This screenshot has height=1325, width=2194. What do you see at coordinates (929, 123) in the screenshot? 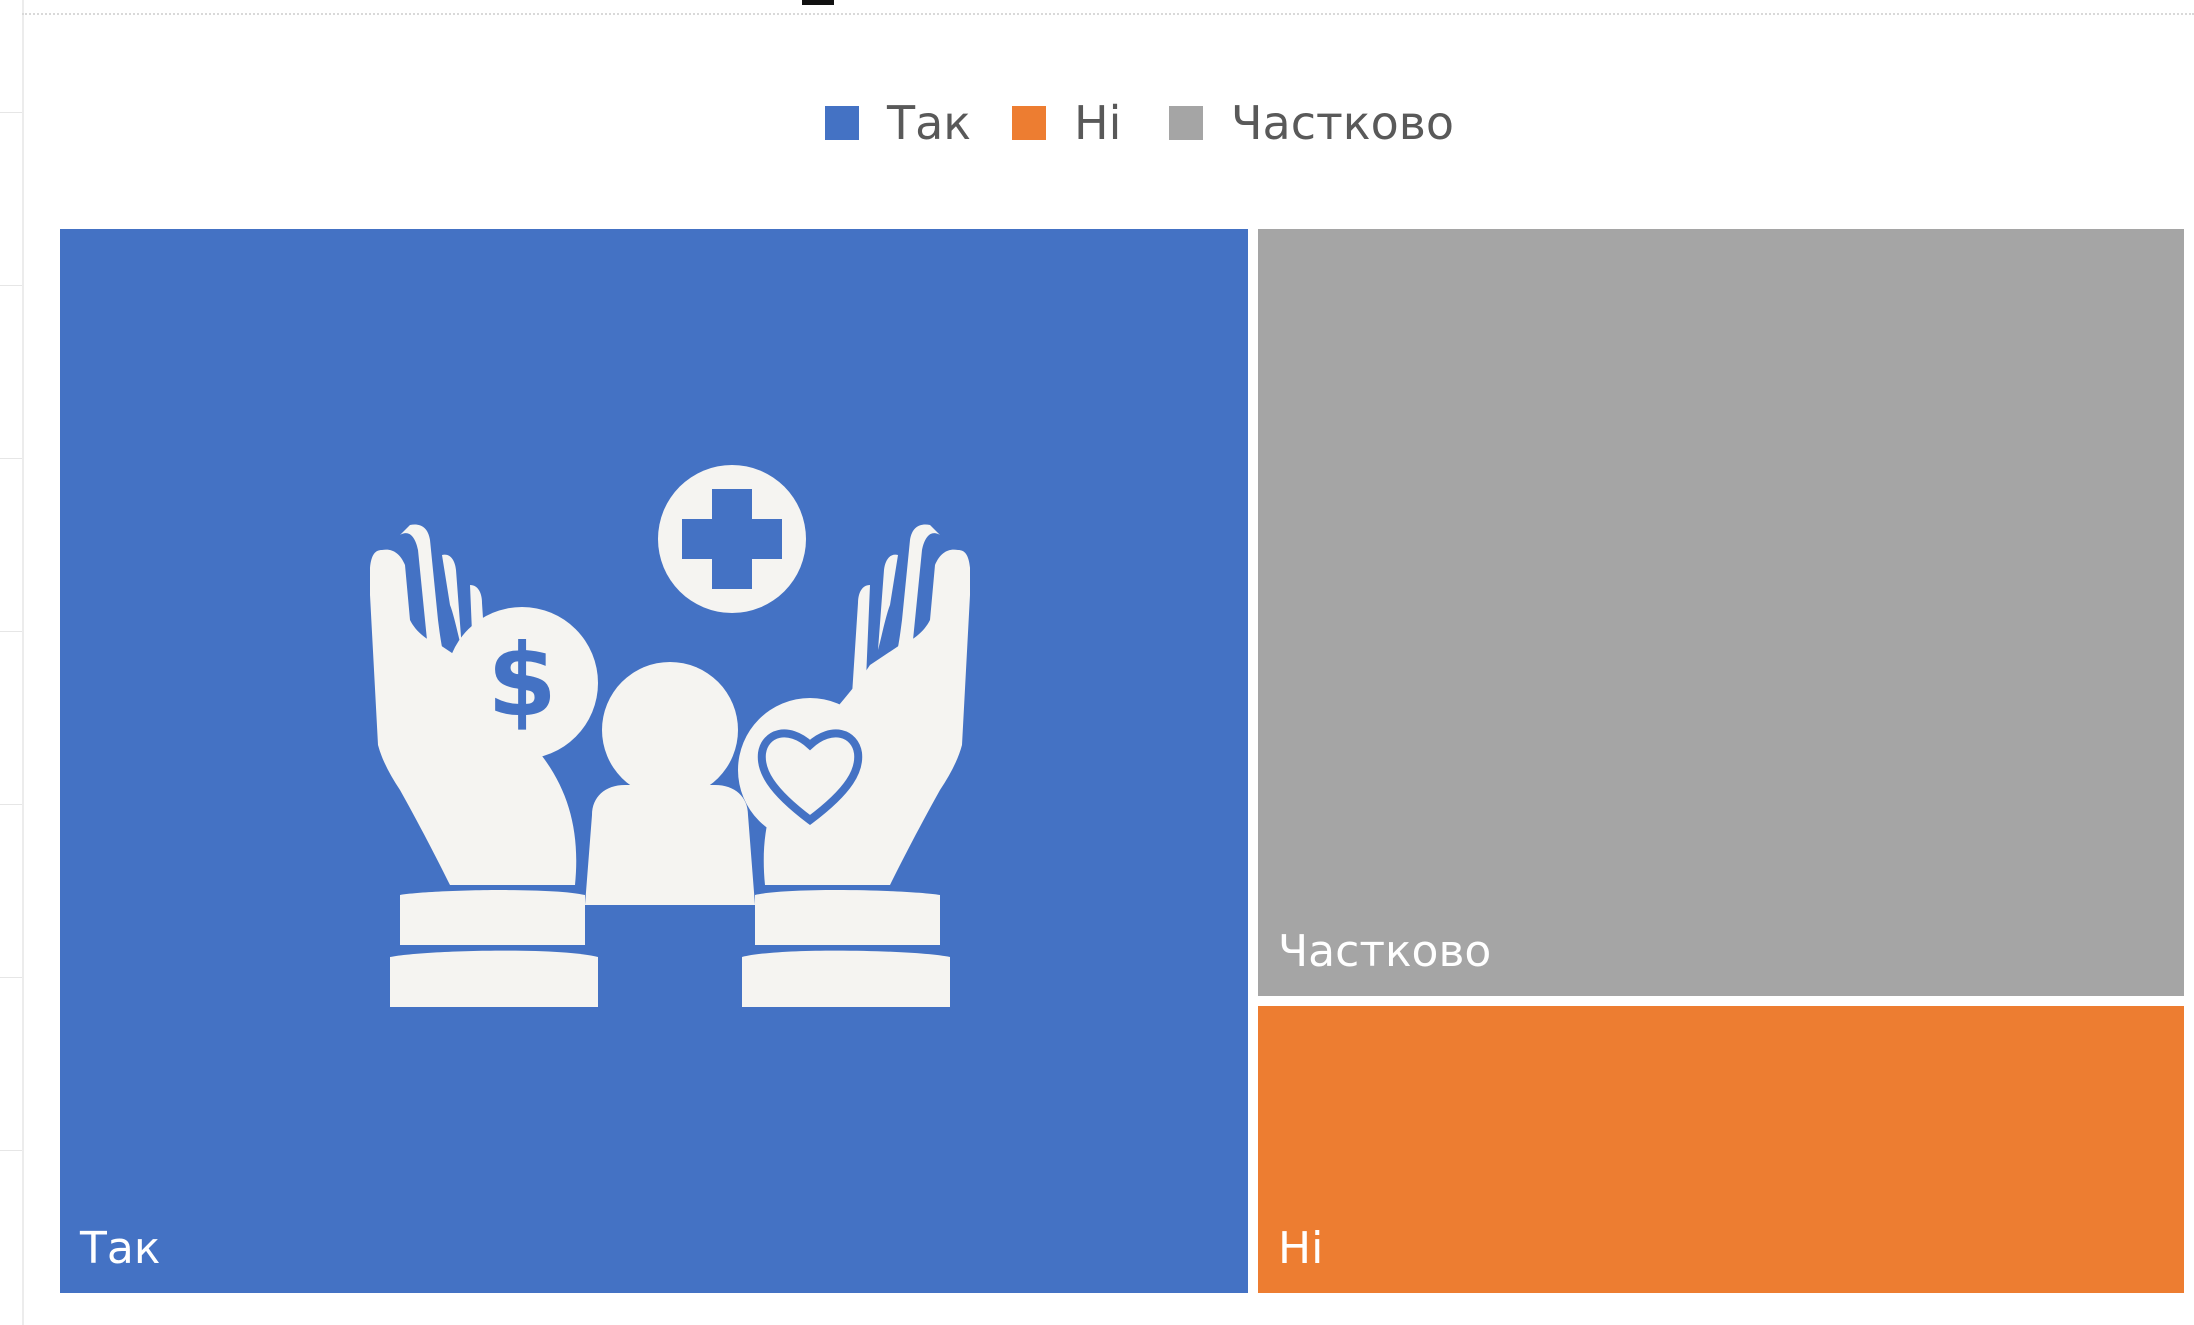
I see `legend-label: Так` at bounding box center [929, 123].